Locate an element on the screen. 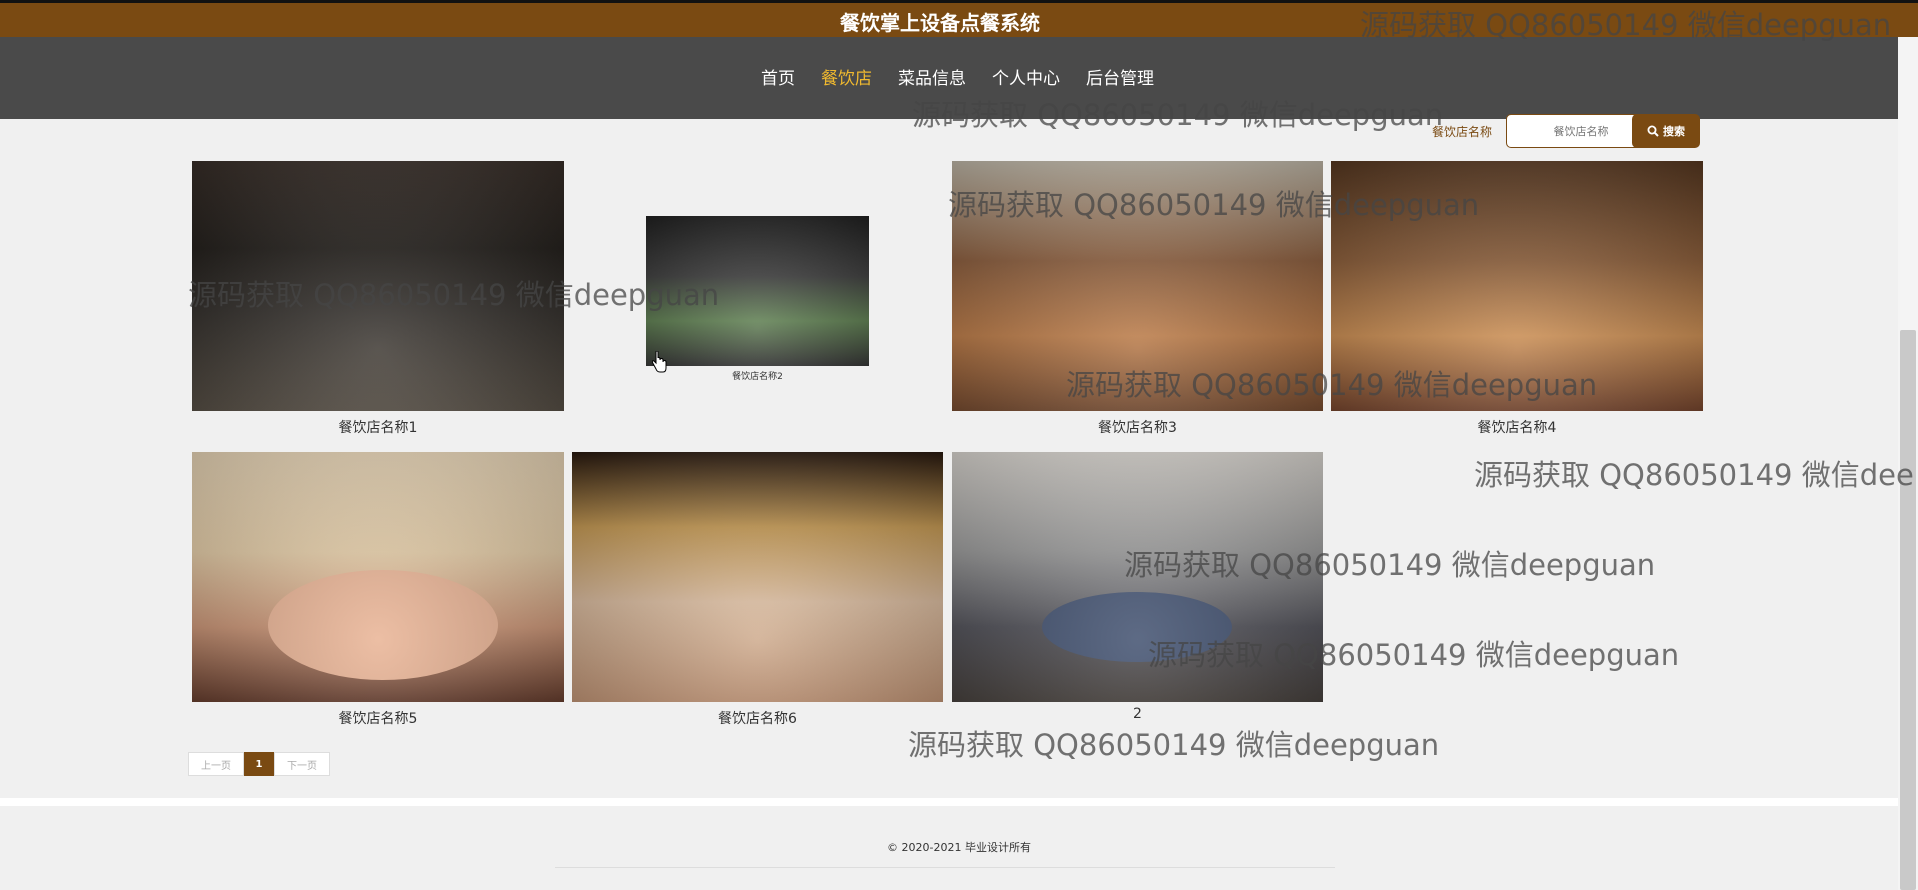 The height and width of the screenshot is (890, 1918). top-title-bar: 餐饮掌上设备点餐系统 is located at coordinates (959, 18).